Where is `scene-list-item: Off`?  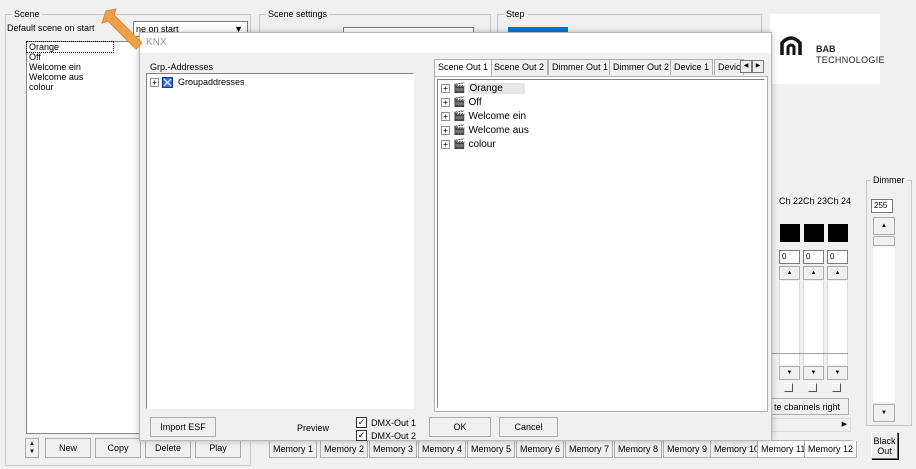 scene-list-item: Off is located at coordinates (85, 57).